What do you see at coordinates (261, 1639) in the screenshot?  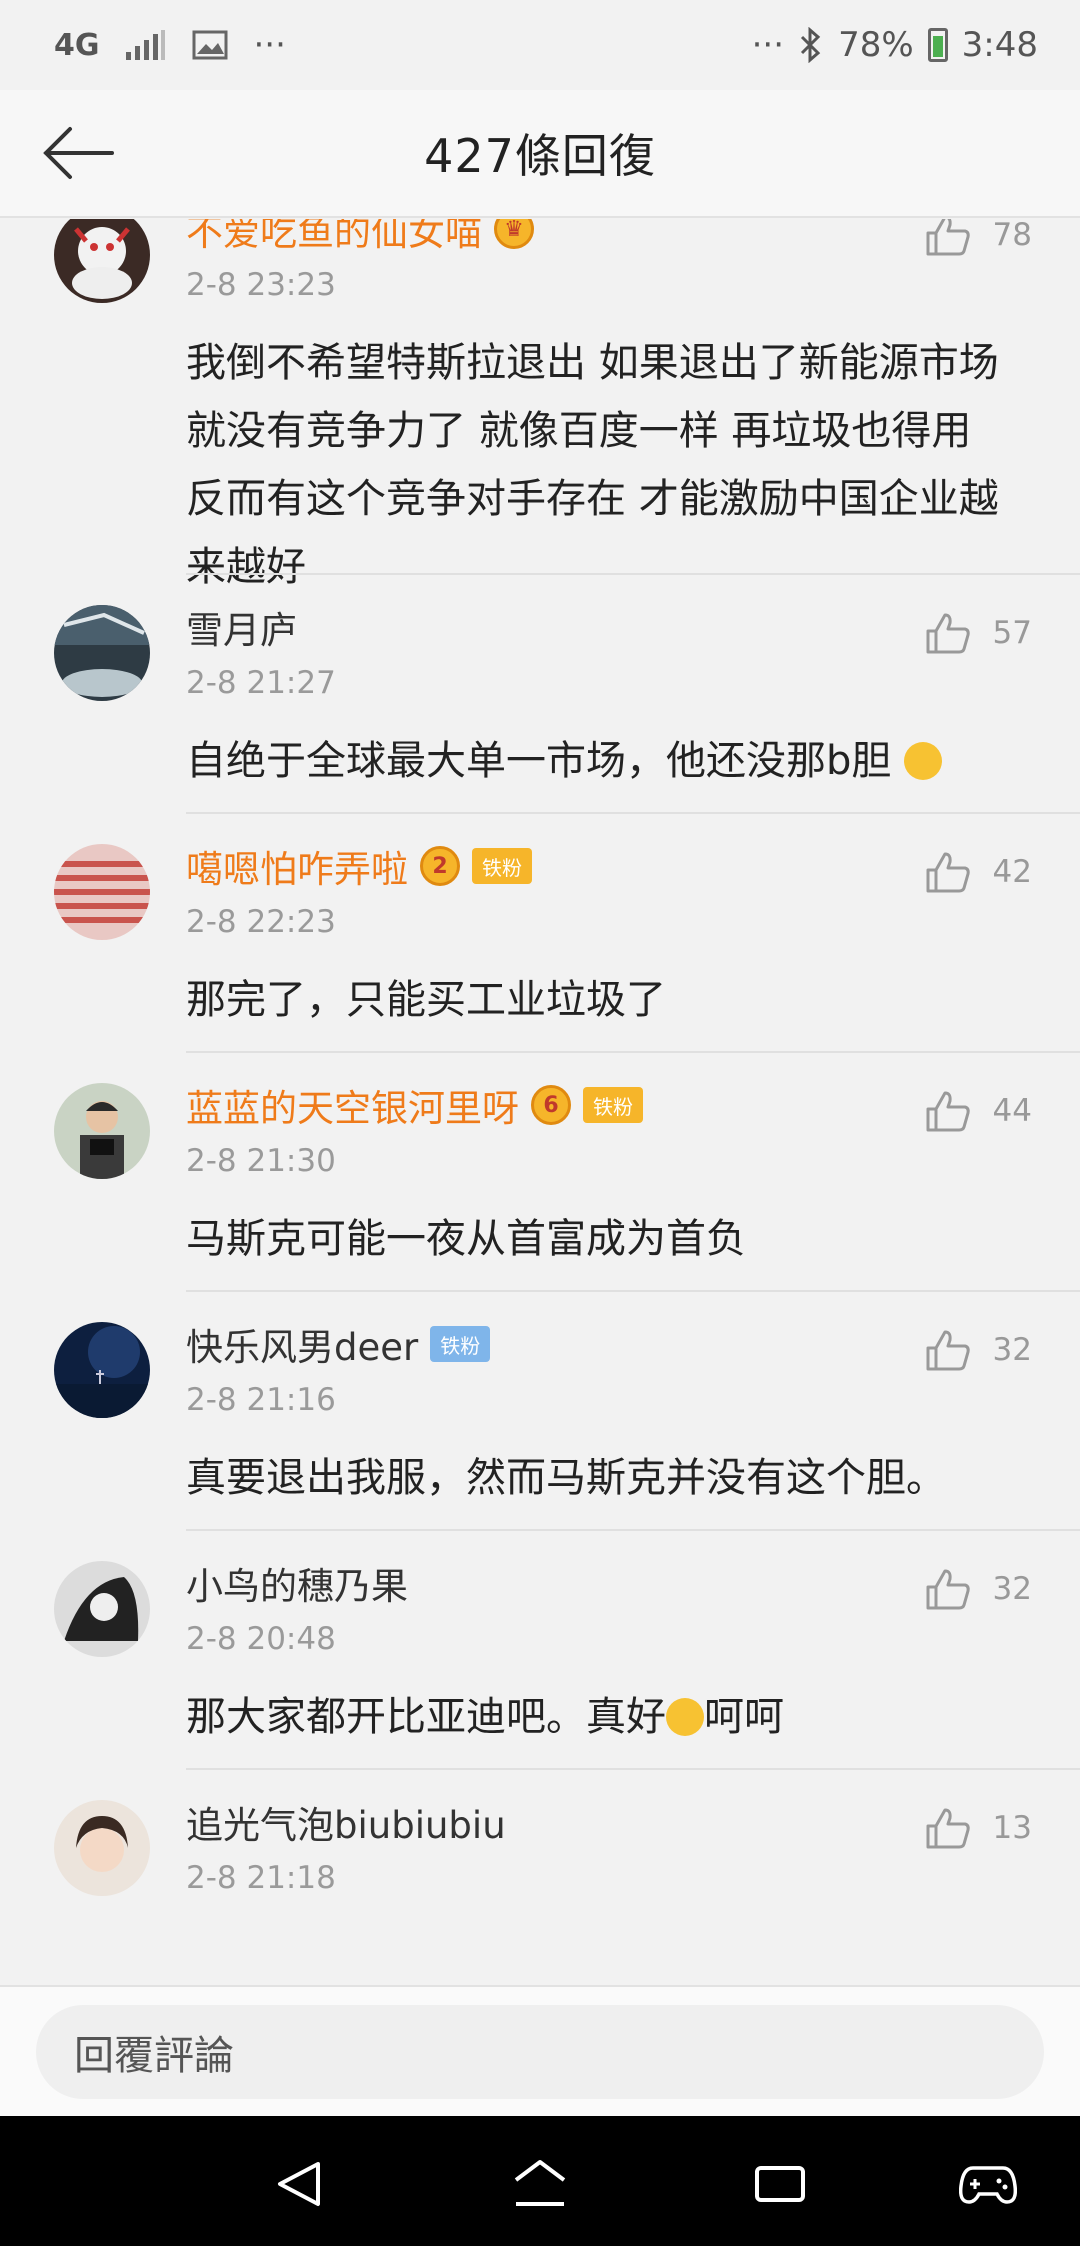 I see `comment-time: 2-8 20:48` at bounding box center [261, 1639].